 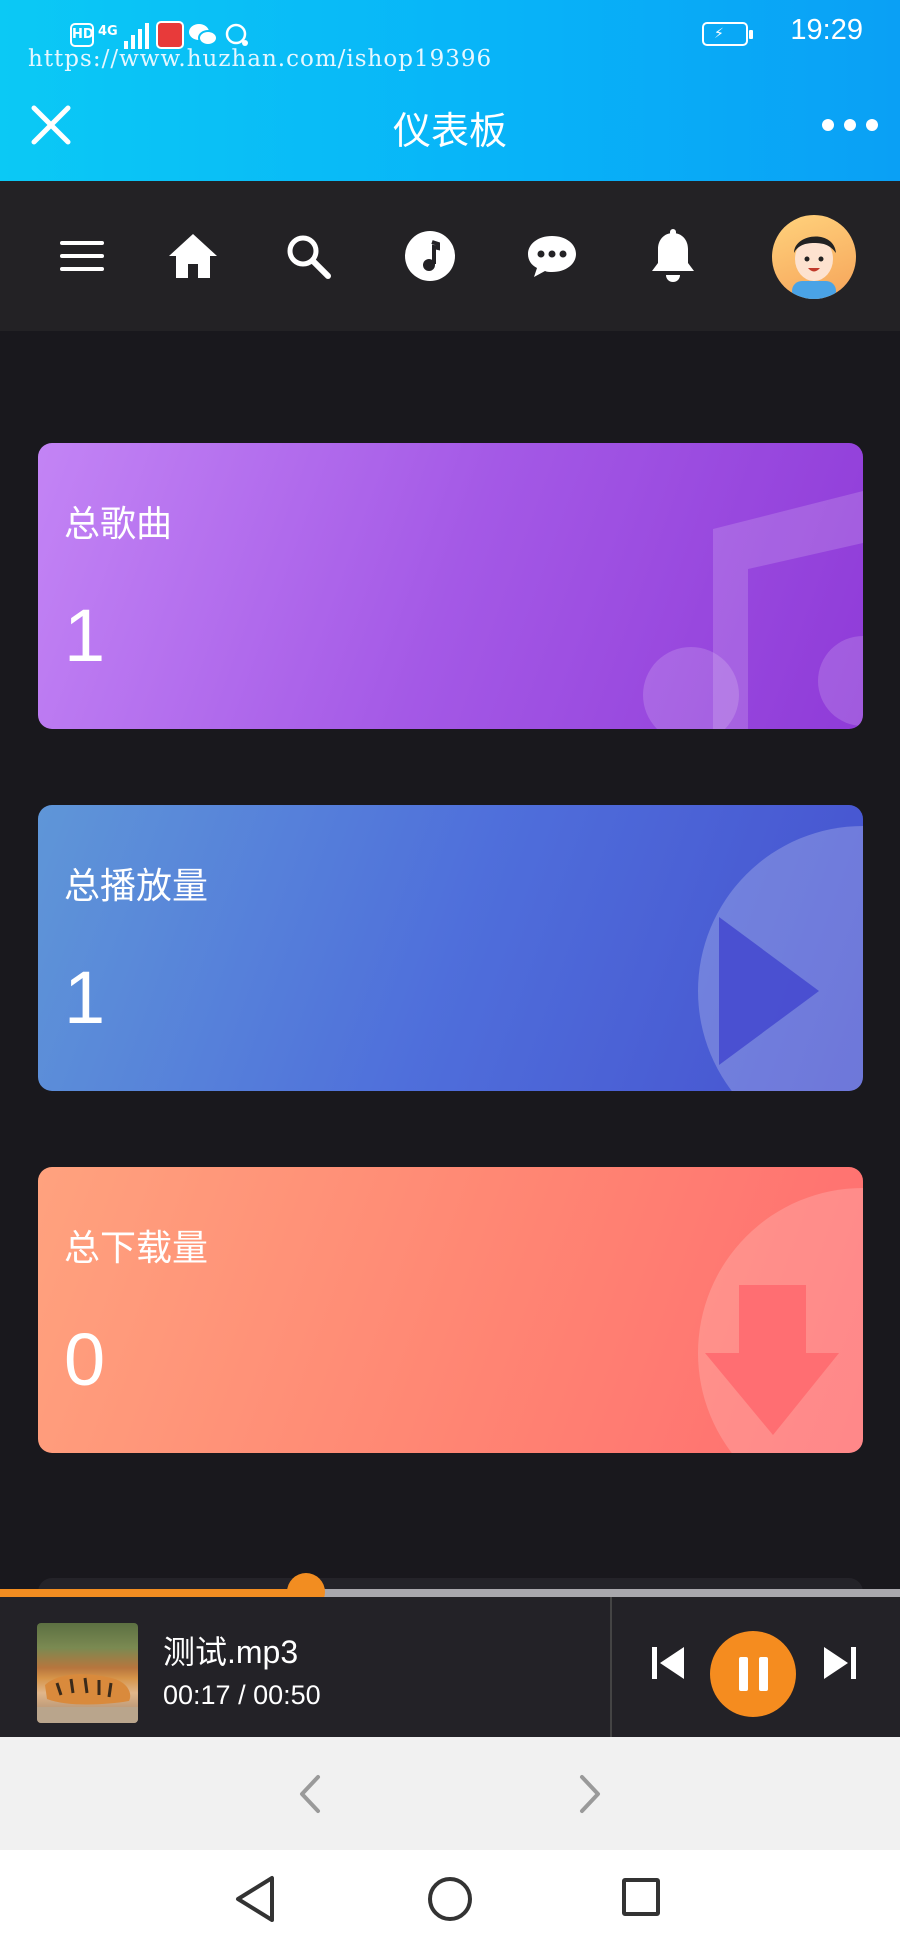 I want to click on url-overlay: https://www.huzhan.com/ishop19396, so click(x=260, y=59).